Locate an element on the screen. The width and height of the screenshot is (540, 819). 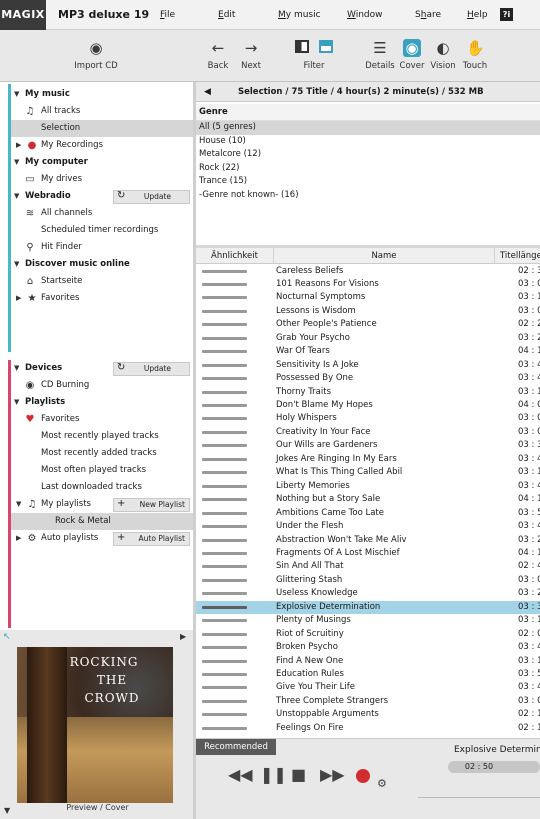
genre-header: Genre is located at coordinates (368, 112).